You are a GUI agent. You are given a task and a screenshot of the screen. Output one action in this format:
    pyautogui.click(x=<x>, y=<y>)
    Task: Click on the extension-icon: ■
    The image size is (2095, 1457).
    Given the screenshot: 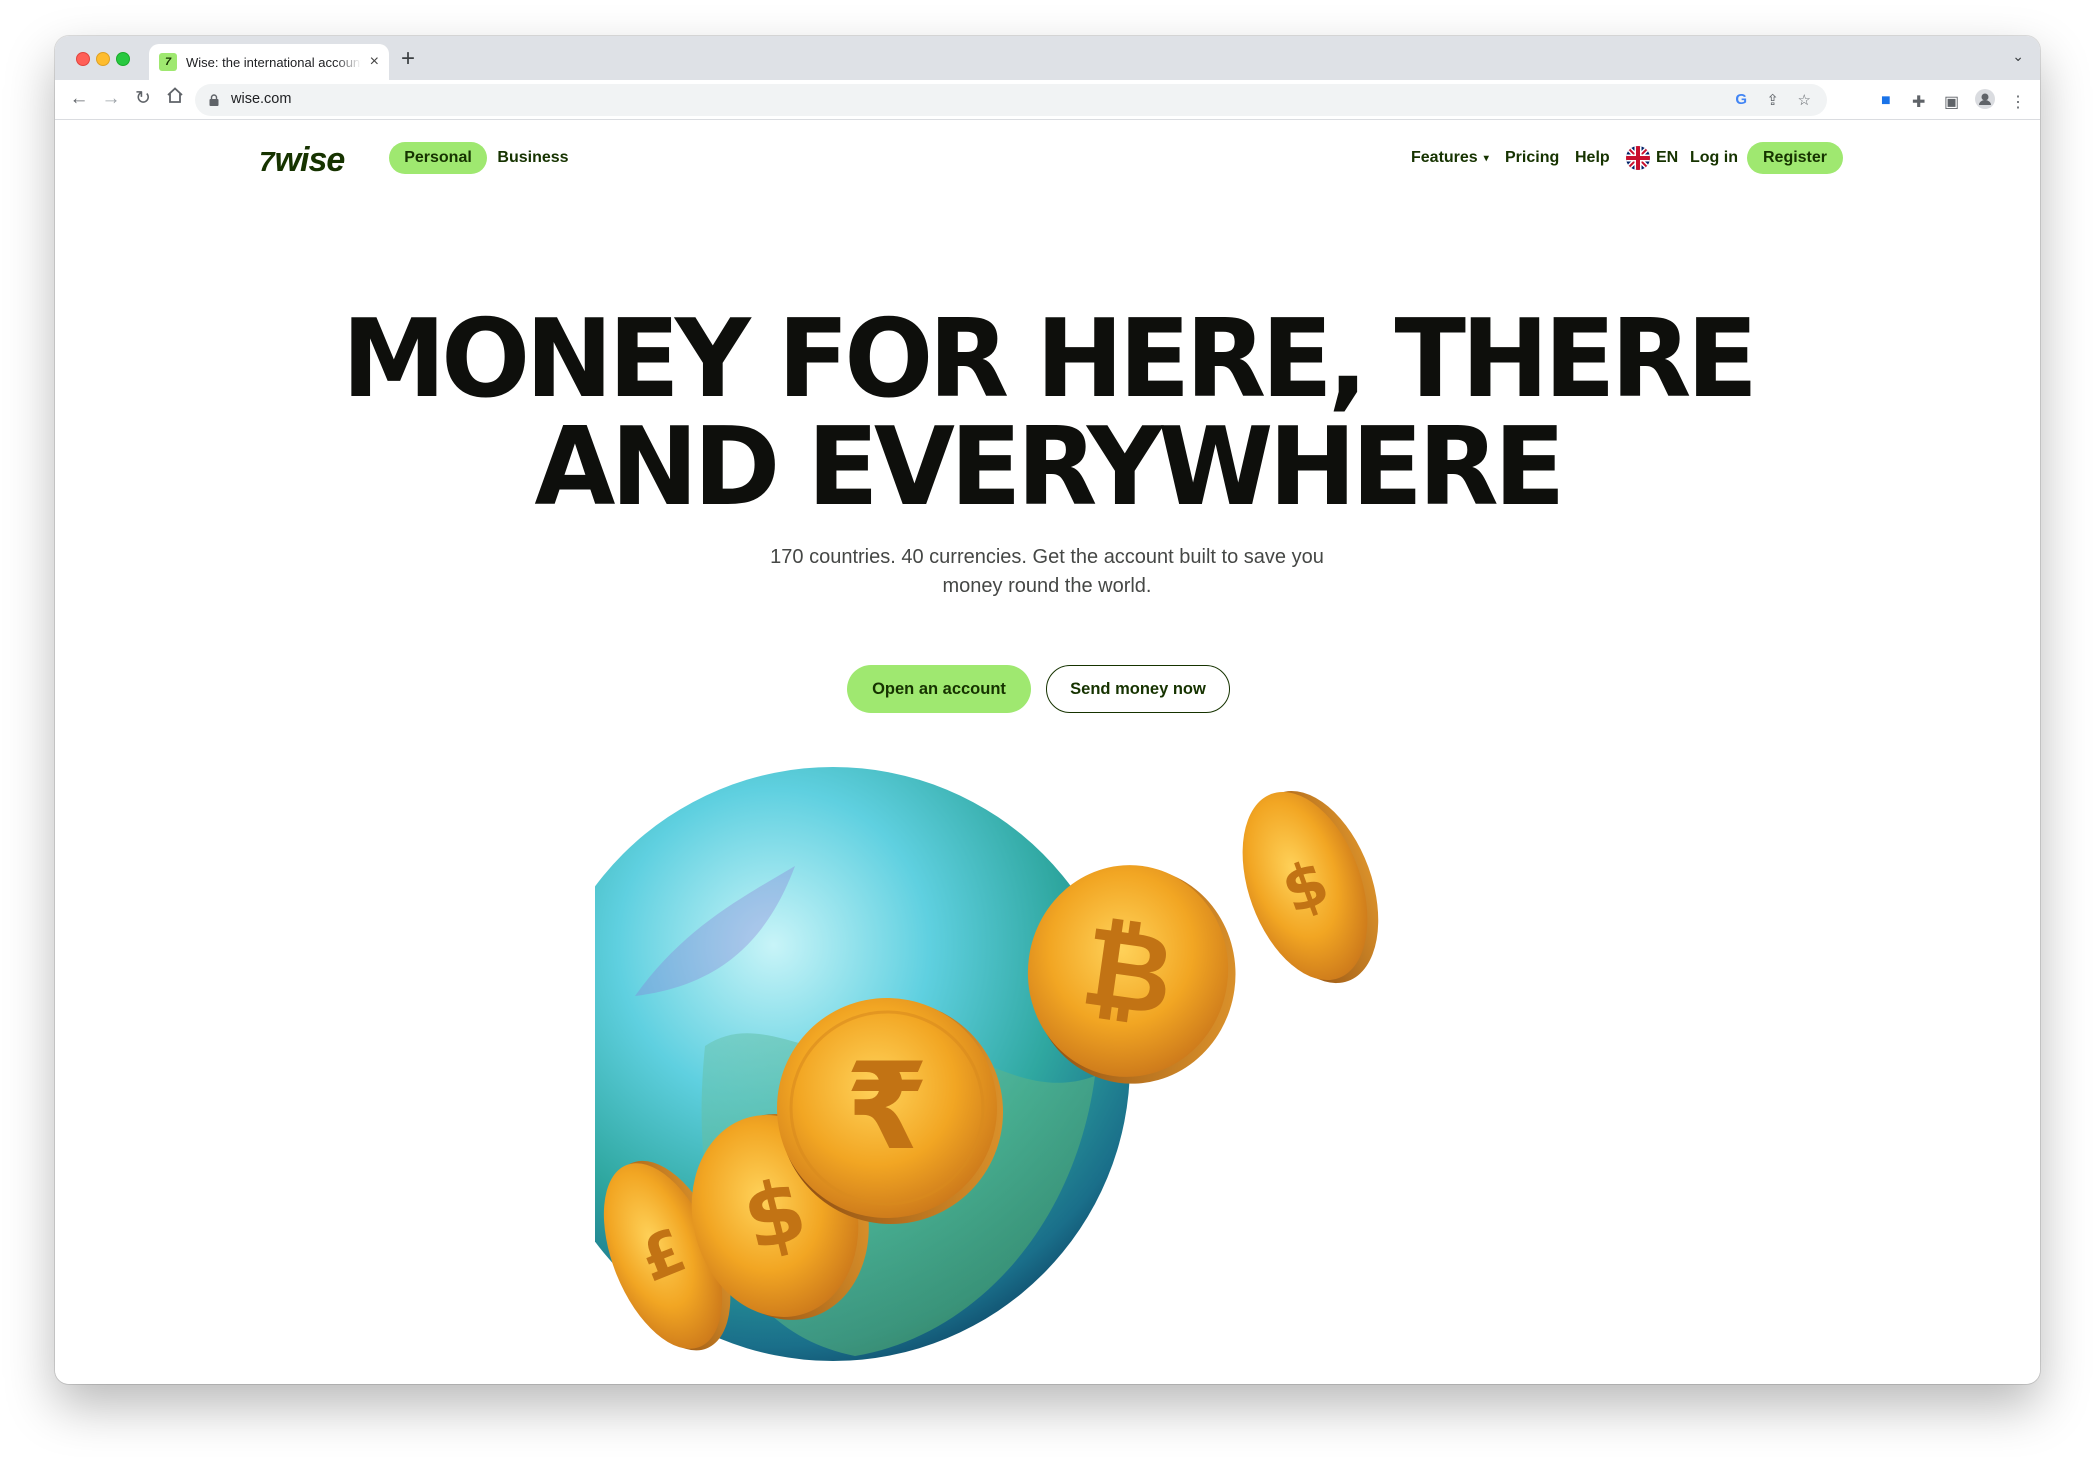 What is the action you would take?
    pyautogui.click(x=1886, y=101)
    